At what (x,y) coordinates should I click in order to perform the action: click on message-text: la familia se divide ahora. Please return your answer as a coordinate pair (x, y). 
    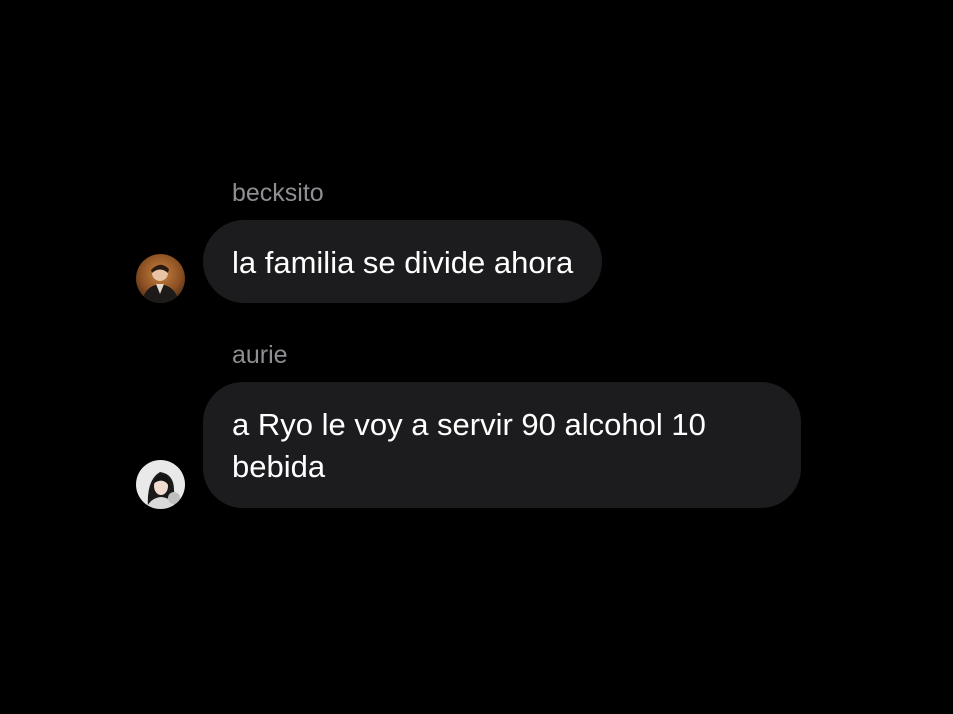
    Looking at the image, I should click on (403, 262).